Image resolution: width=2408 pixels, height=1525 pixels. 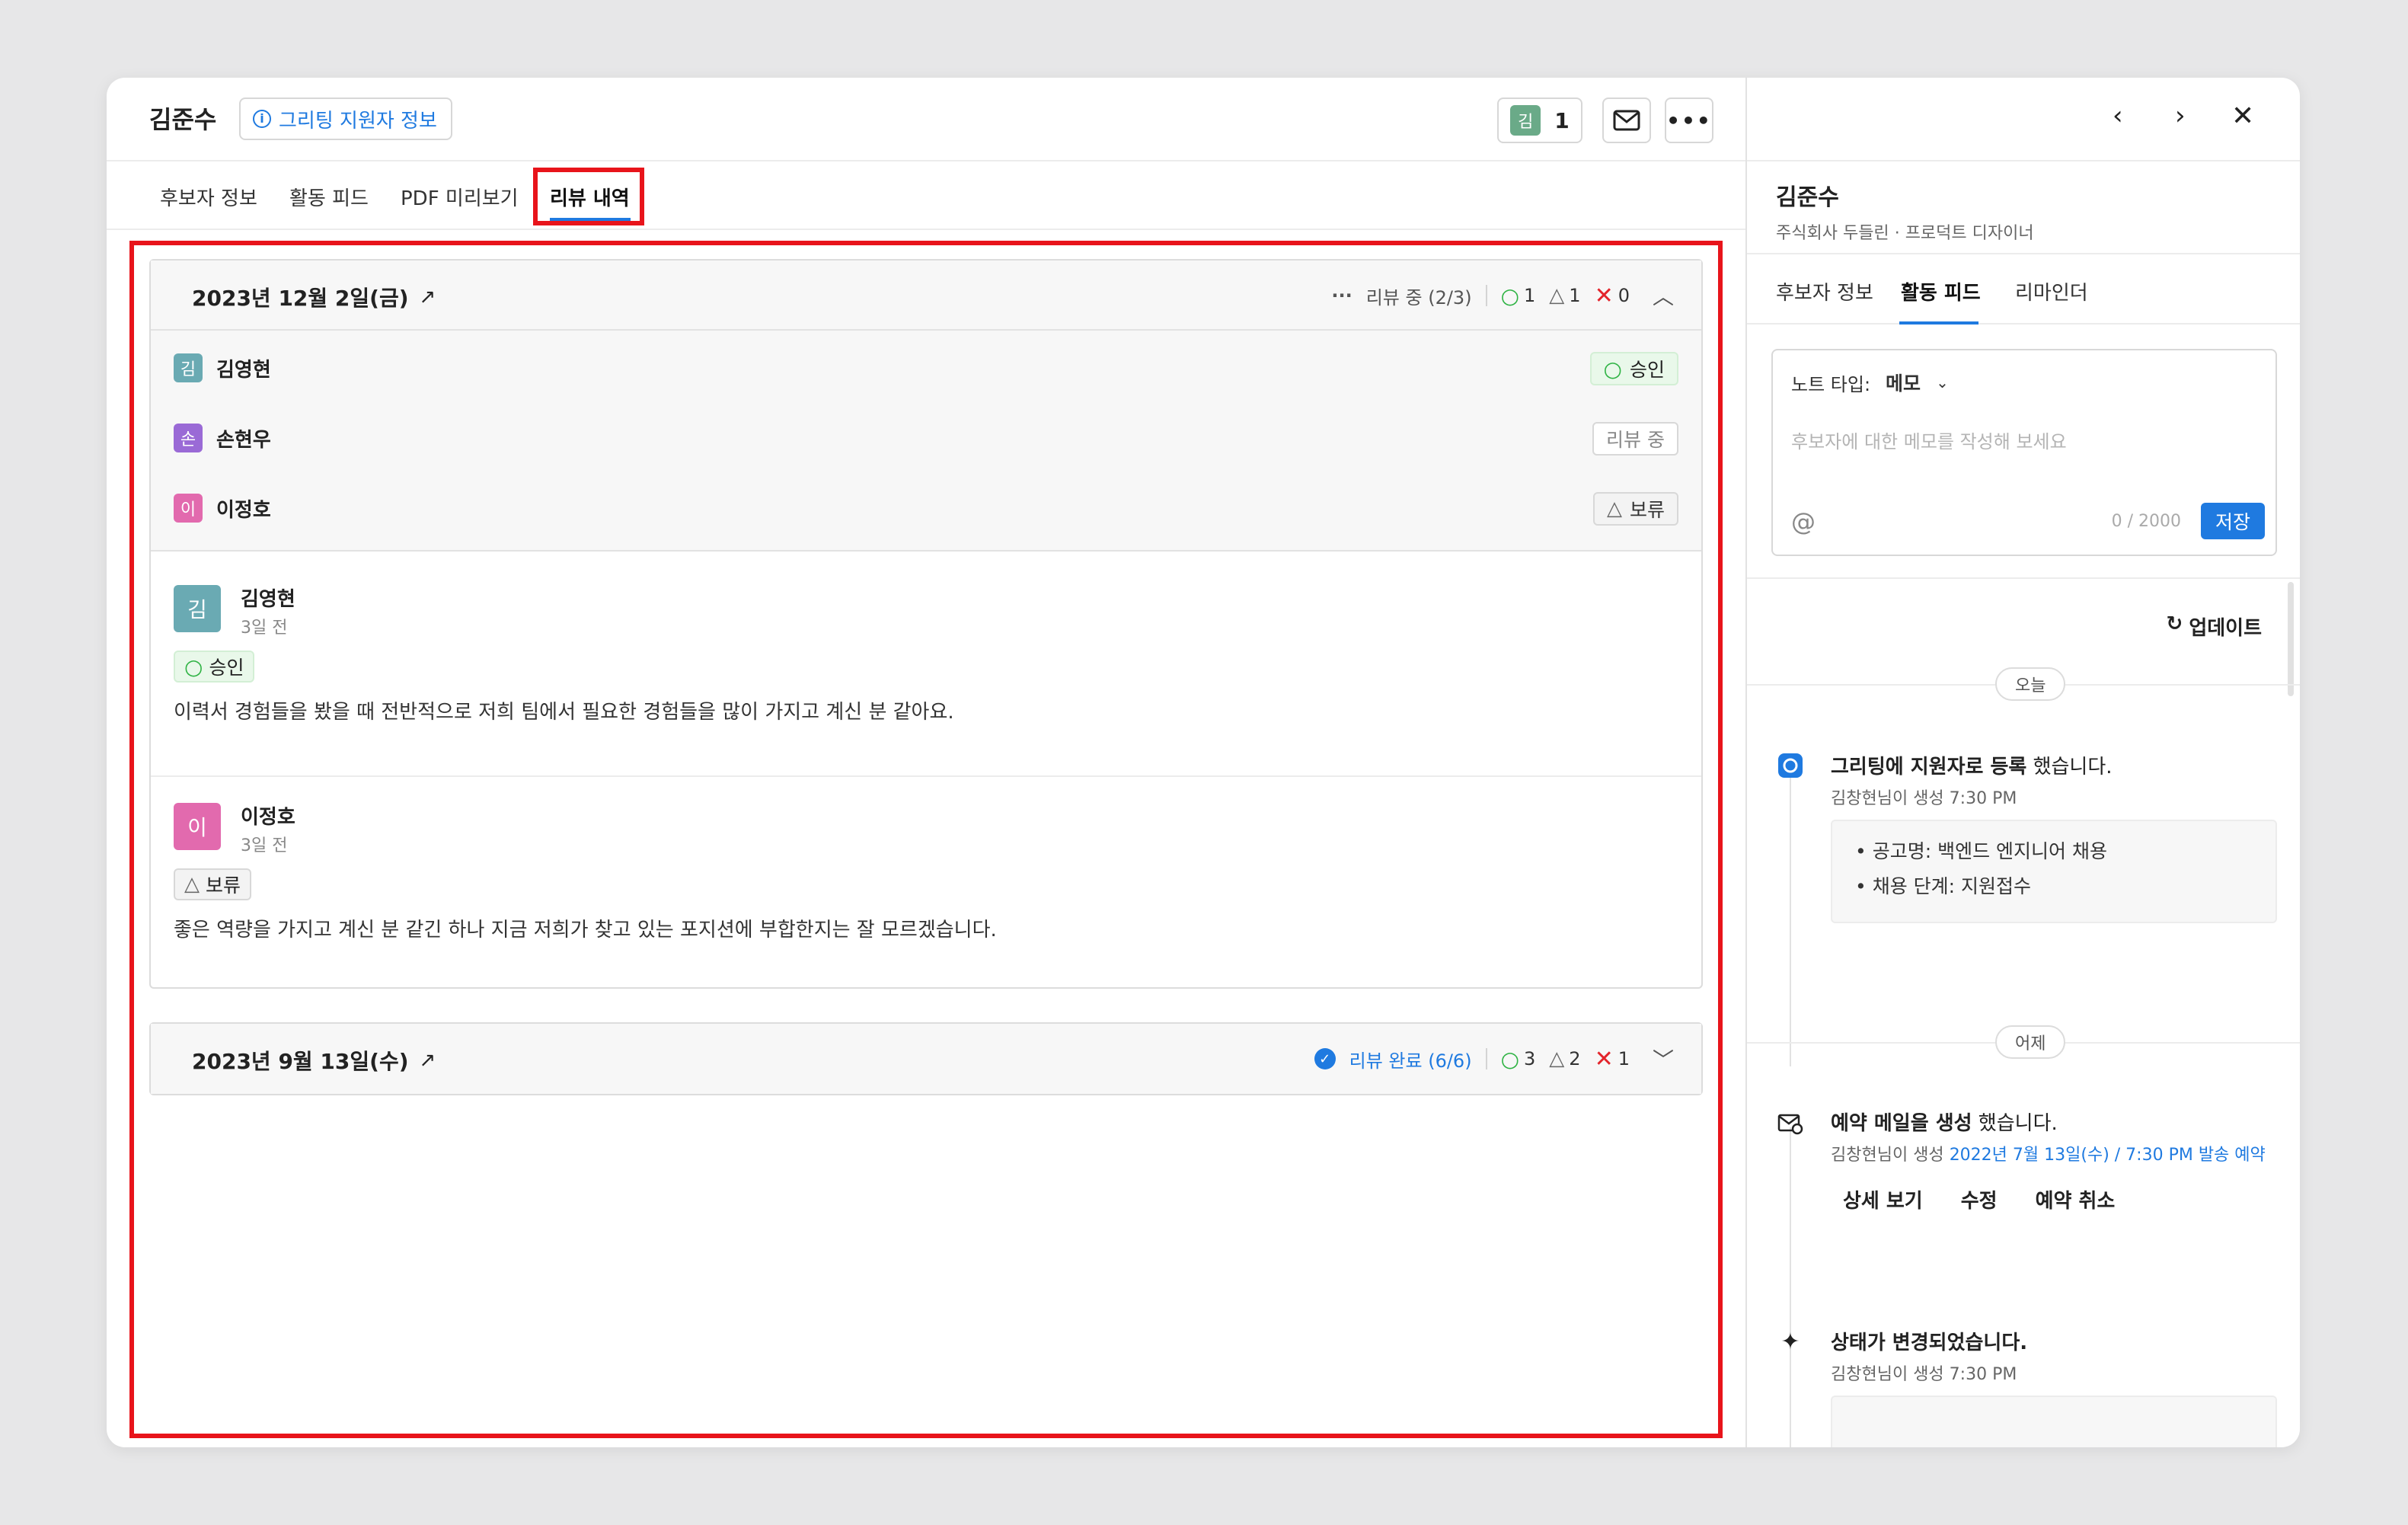 I want to click on event-detail-line: • 공고명: 백엔드 엔지니어 채용, so click(x=1981, y=851).